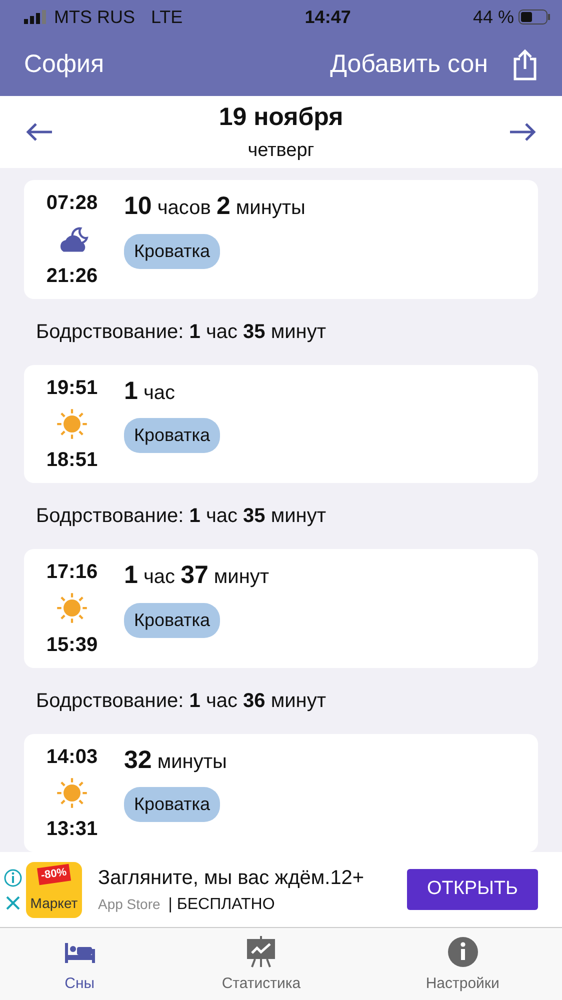  I want to click on profile-name: София, so click(177, 65).